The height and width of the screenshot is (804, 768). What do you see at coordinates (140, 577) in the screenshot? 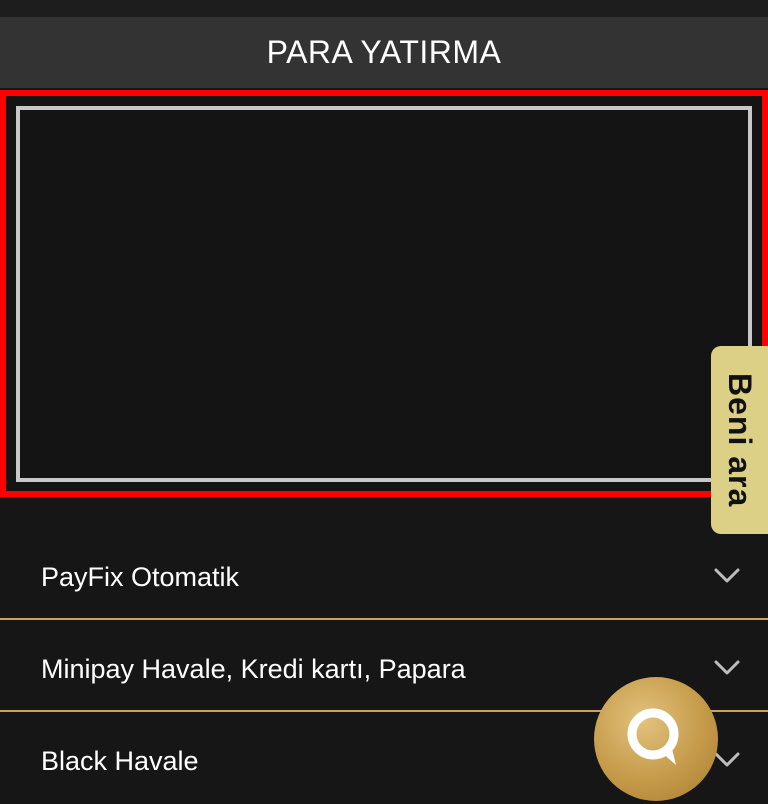
I see `payment-method-label: PayFix Otomatik` at bounding box center [140, 577].